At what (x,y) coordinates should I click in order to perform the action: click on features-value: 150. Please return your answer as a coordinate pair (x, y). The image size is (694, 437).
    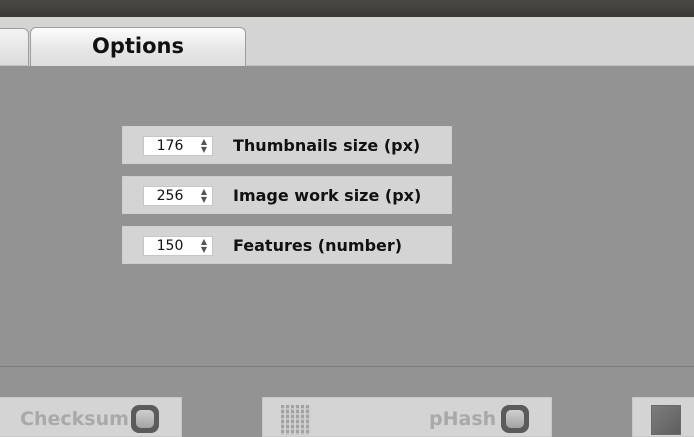
    Looking at the image, I should click on (170, 246).